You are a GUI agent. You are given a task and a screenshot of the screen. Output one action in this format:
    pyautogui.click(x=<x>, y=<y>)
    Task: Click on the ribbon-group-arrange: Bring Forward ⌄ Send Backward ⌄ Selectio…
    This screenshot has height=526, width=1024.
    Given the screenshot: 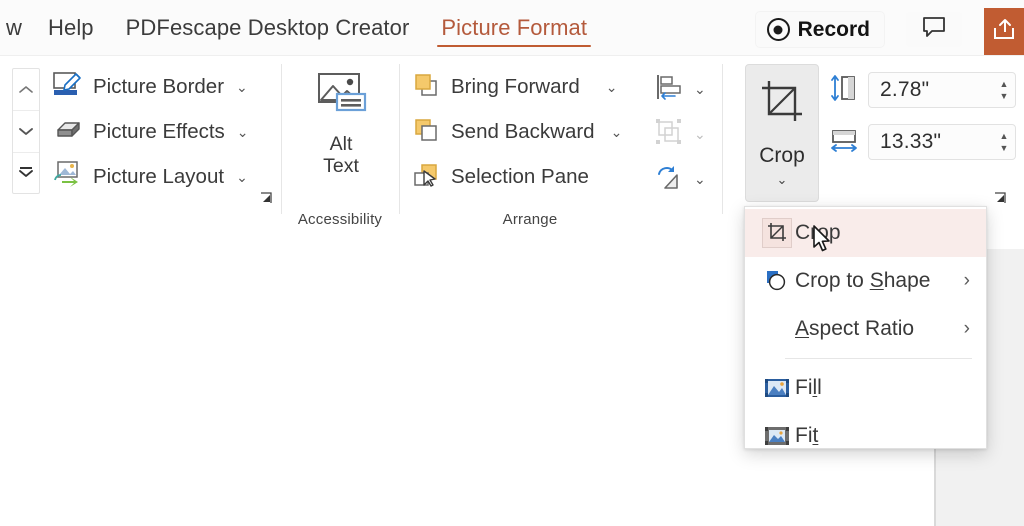 What is the action you would take?
    pyautogui.click(x=559, y=146)
    